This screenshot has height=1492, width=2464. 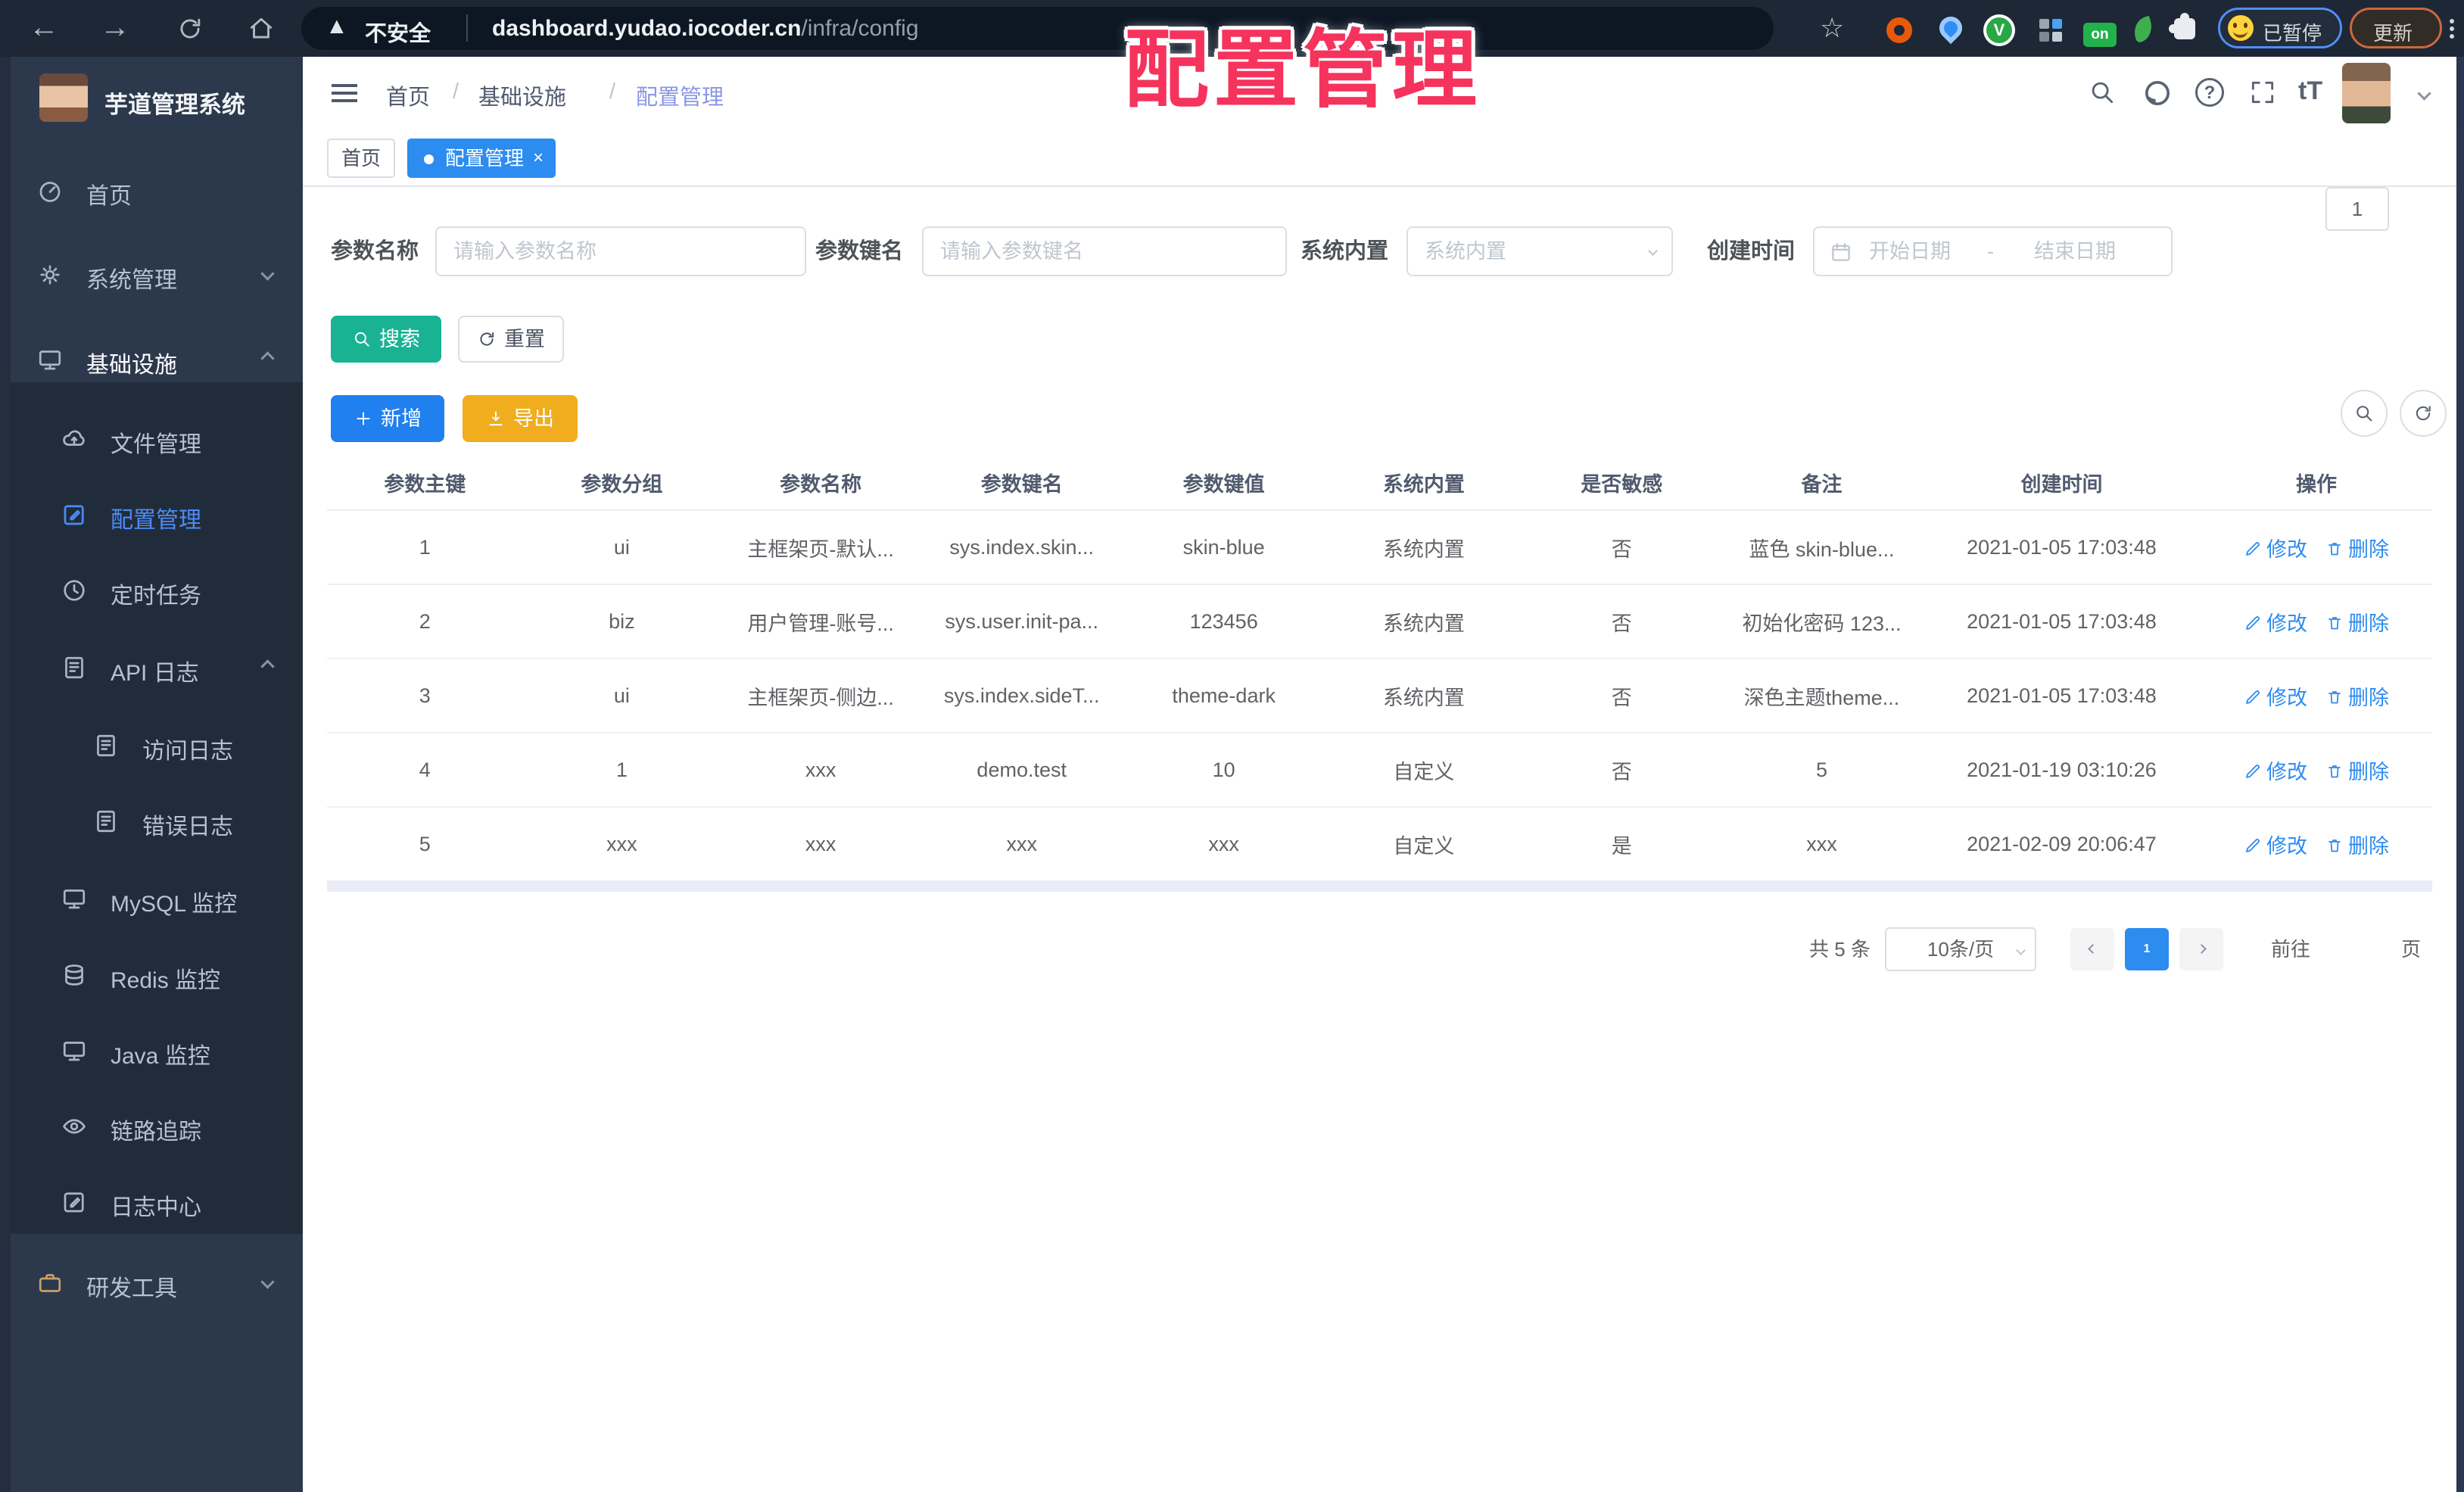 What do you see at coordinates (5, 774) in the screenshot?
I see `sidebar-edge` at bounding box center [5, 774].